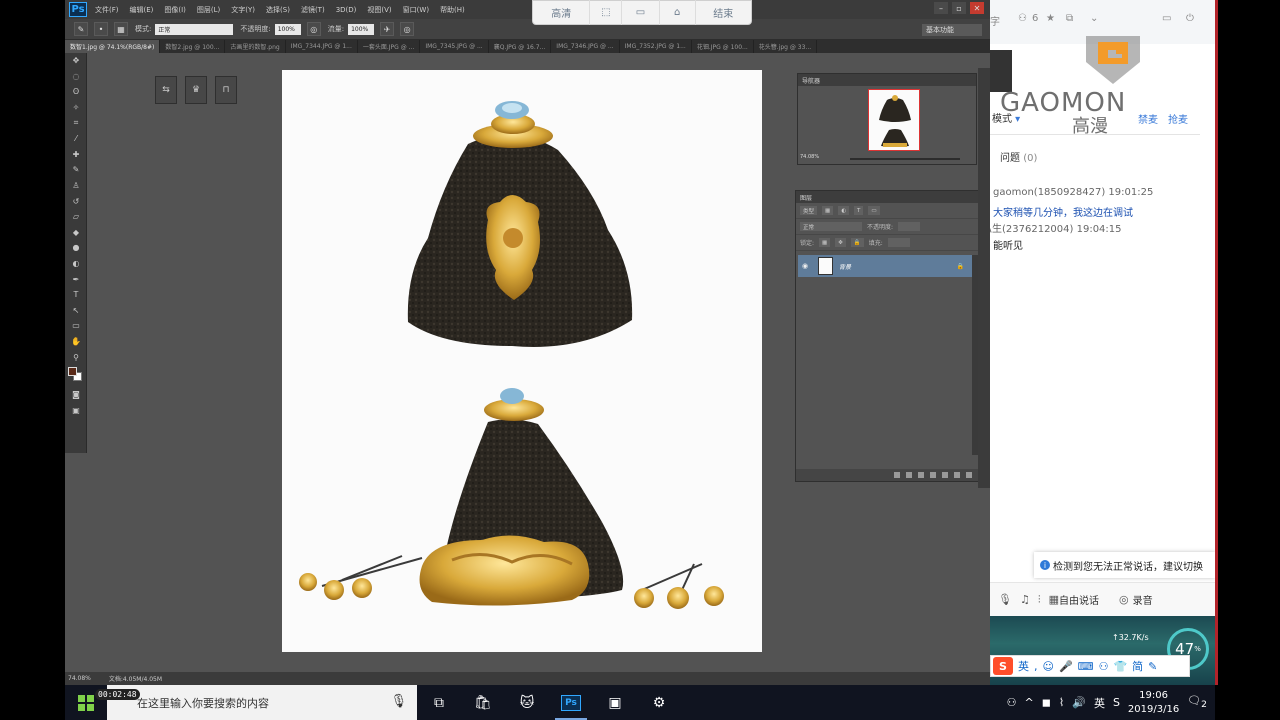  I want to click on menu-edit: 编辑(E), so click(142, 10).